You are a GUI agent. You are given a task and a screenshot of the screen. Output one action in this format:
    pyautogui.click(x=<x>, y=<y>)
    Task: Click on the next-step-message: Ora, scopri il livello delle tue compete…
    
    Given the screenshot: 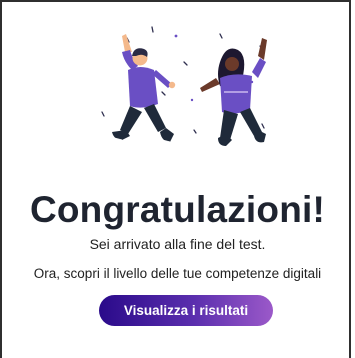 What is the action you would take?
    pyautogui.click(x=177, y=273)
    